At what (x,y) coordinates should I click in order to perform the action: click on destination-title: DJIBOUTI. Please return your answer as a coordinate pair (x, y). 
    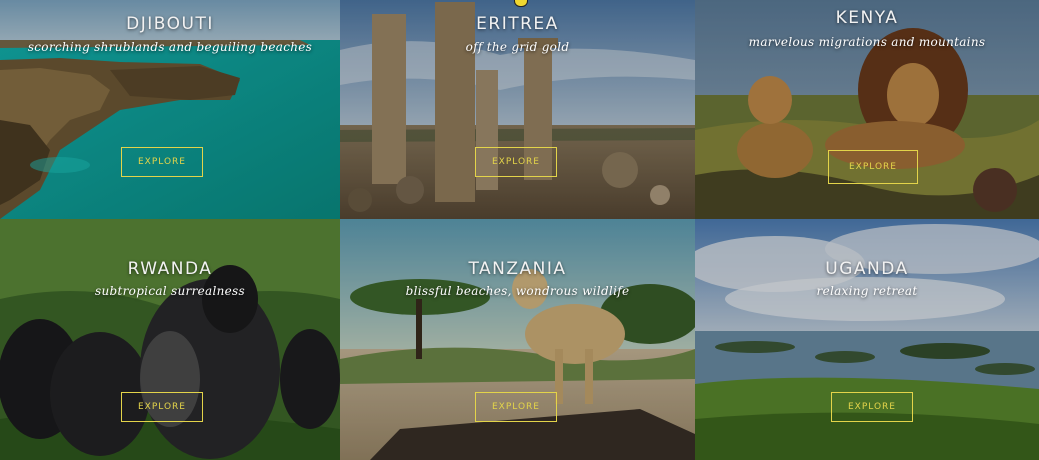
    Looking at the image, I should click on (170, 24).